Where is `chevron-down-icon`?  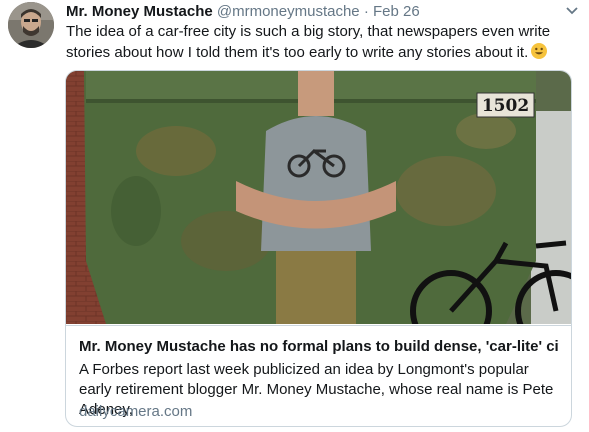
chevron-down-icon is located at coordinates (572, 11).